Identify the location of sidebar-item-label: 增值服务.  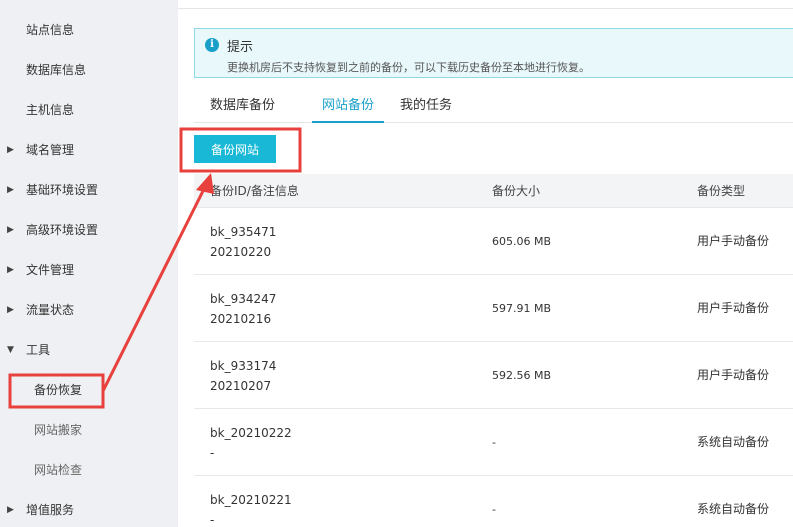
(50, 510).